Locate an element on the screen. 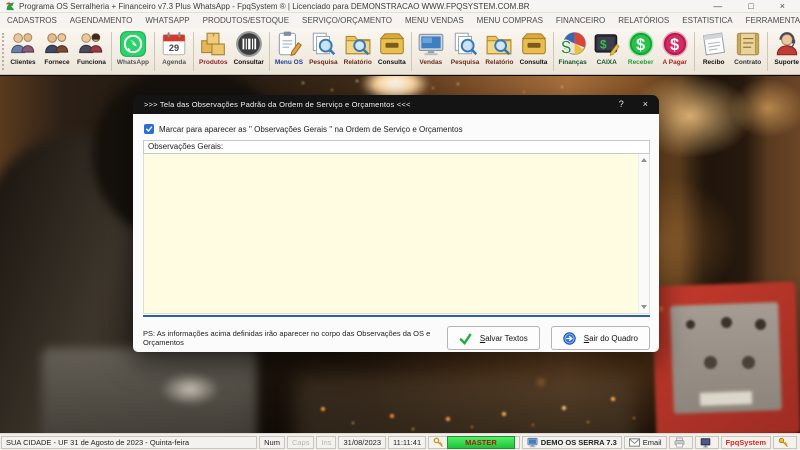  toolbar-relatorio-os: Relatório is located at coordinates (358, 51).